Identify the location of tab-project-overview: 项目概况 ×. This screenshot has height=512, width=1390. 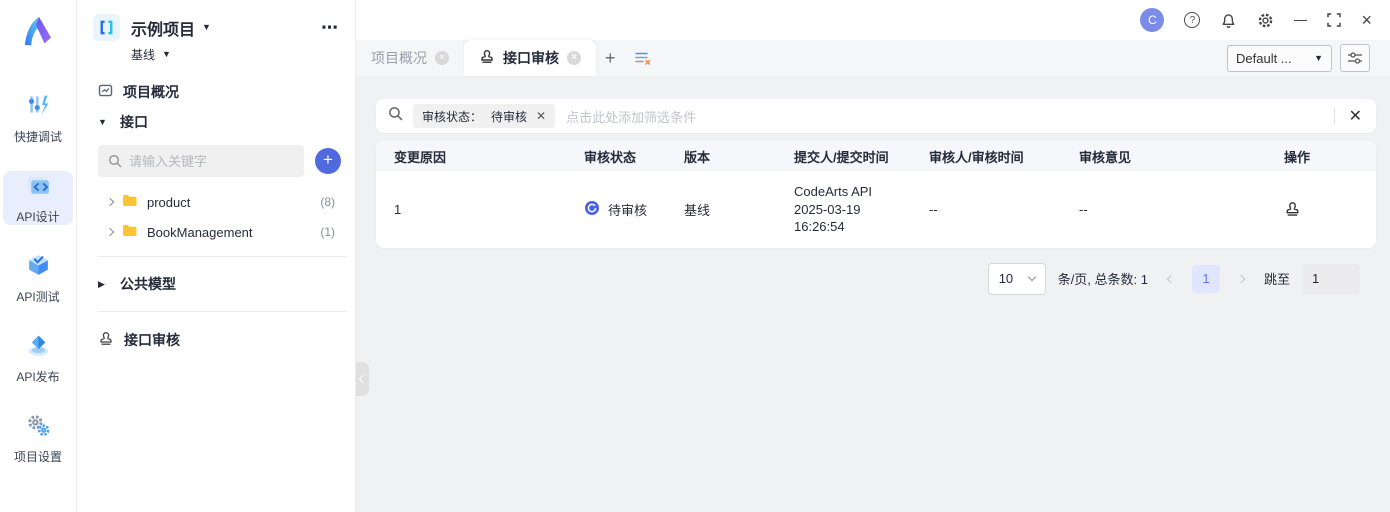
(410, 58).